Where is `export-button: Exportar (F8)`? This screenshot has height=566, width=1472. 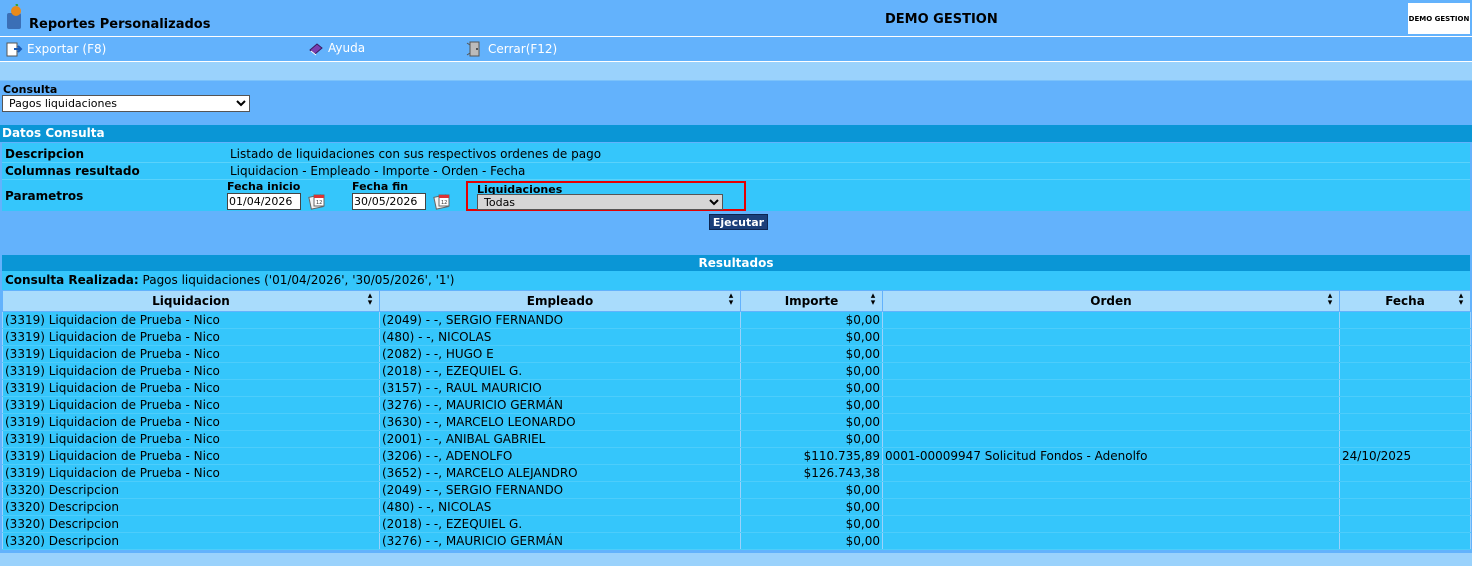
export-button: Exportar (F8) is located at coordinates (55, 49).